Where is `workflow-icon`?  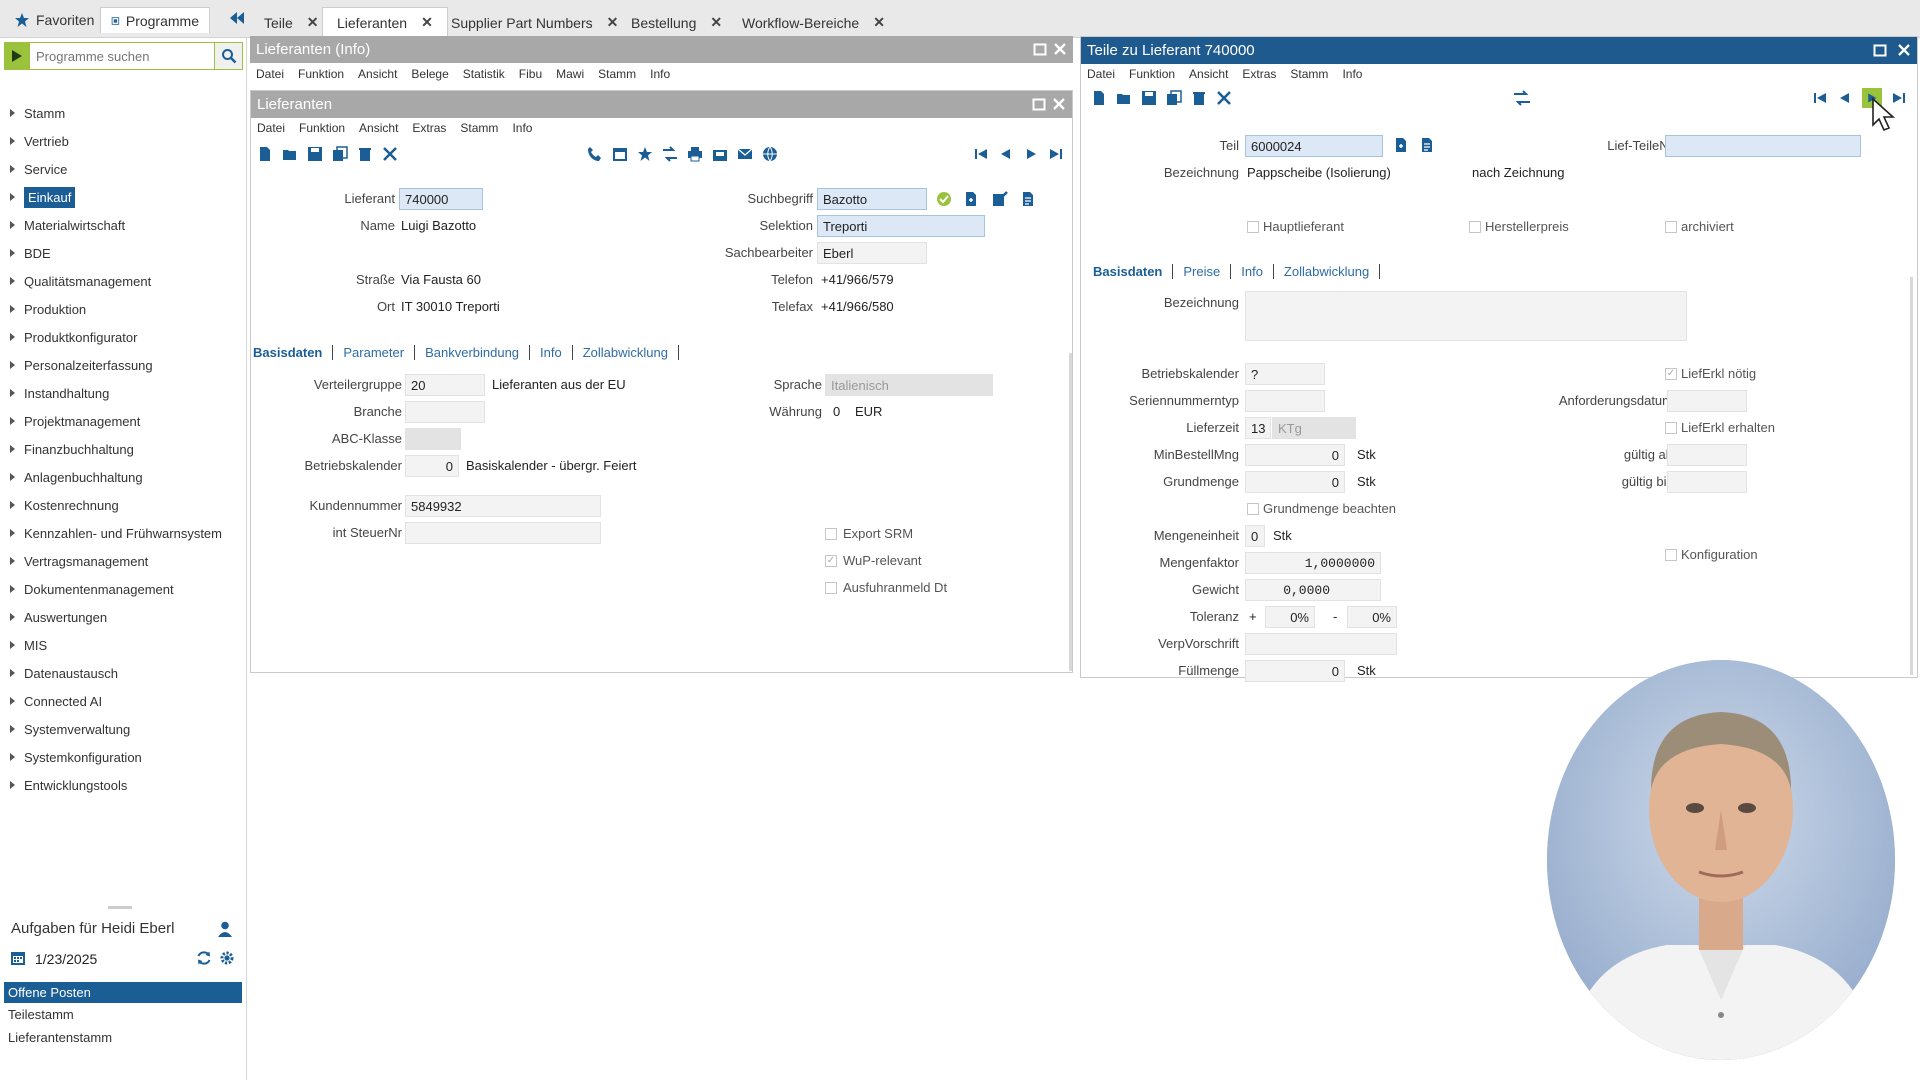
workflow-icon is located at coordinates (1522, 98).